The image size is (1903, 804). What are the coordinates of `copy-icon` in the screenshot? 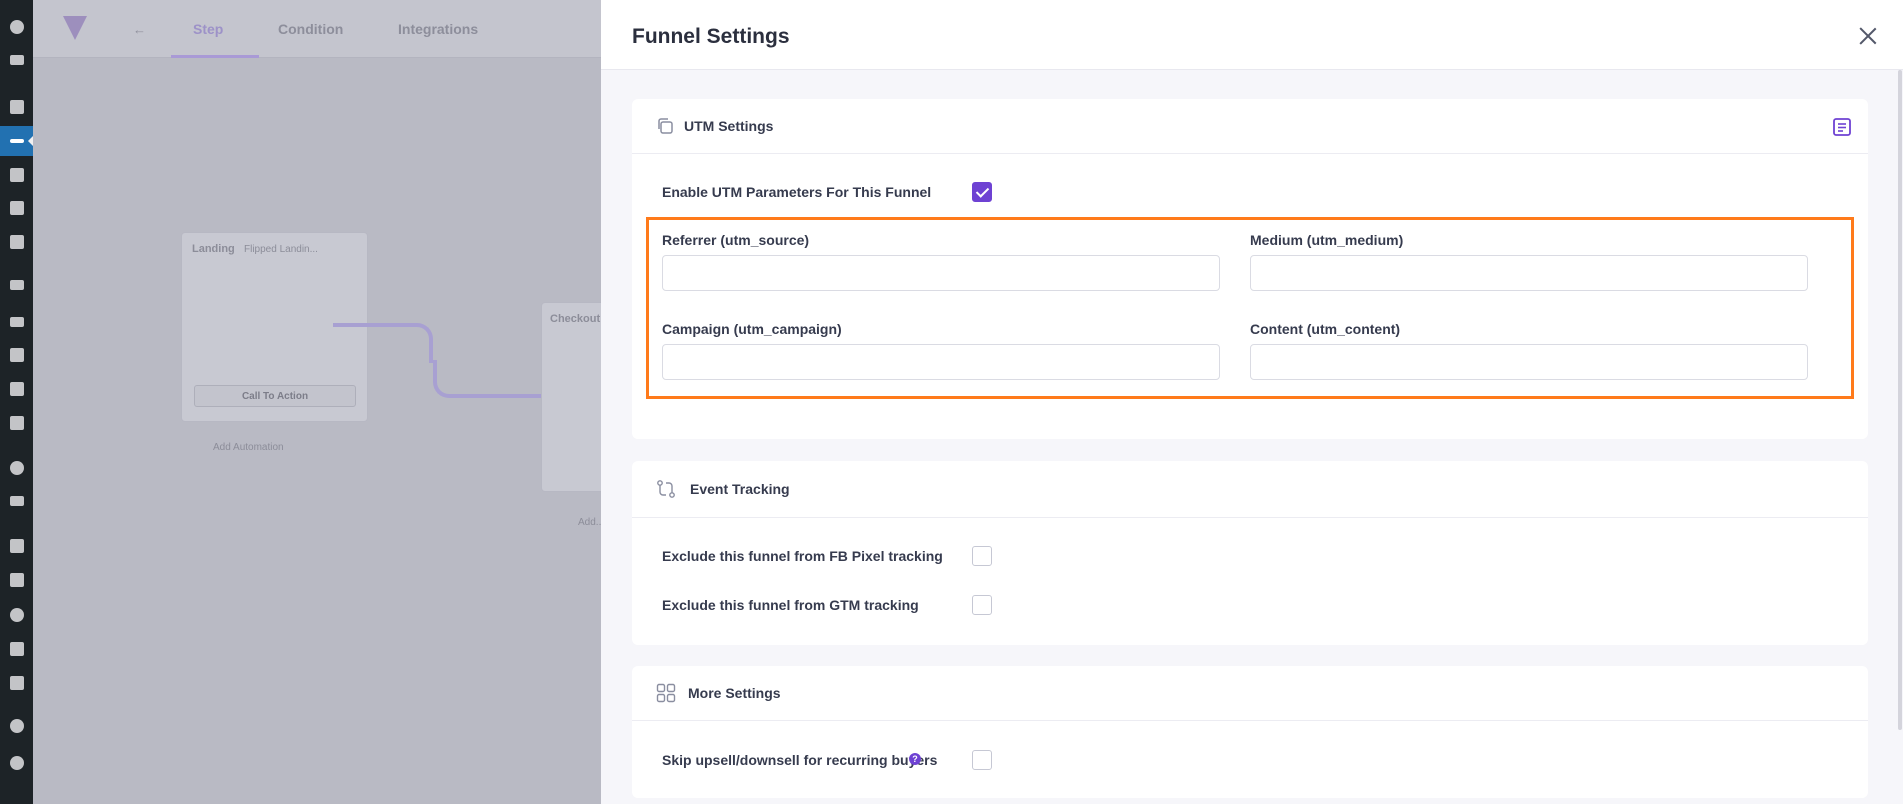 It's located at (665, 126).